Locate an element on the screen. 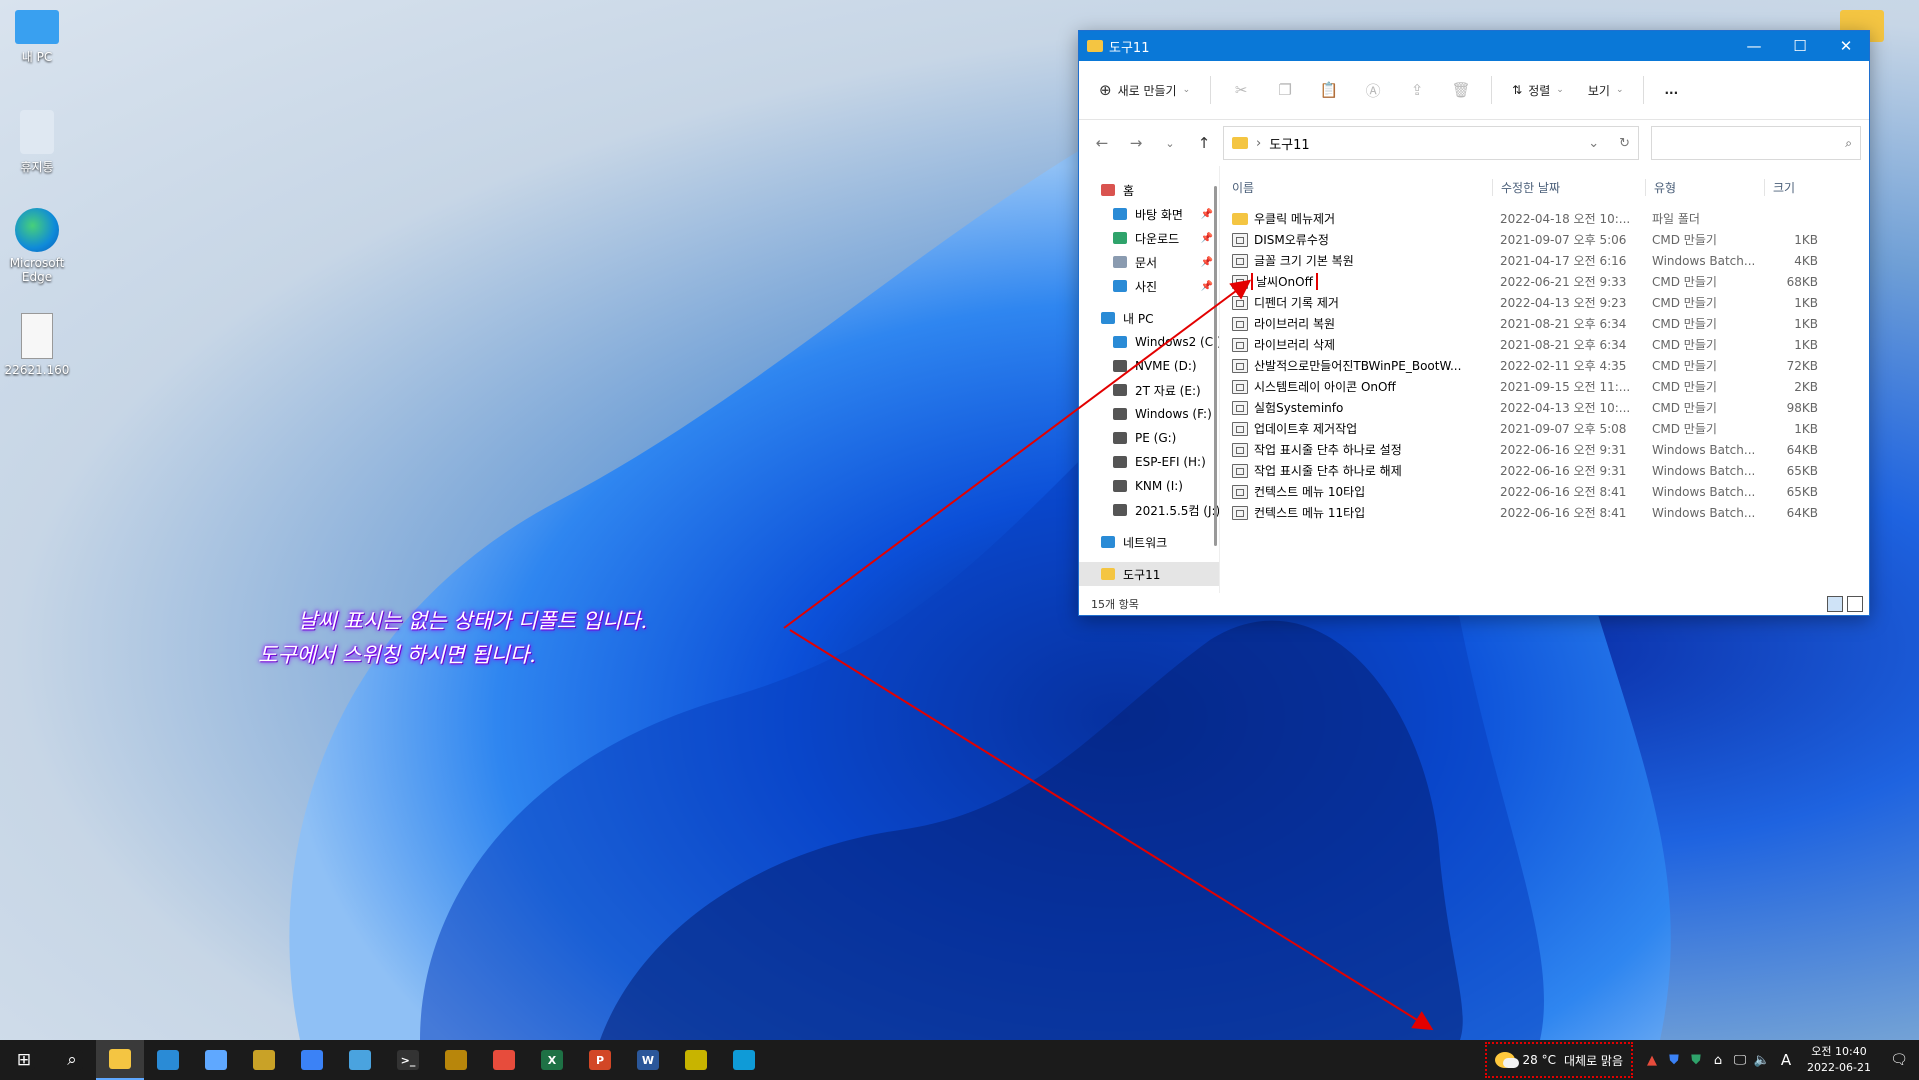 Image resolution: width=1919 pixels, height=1080 pixels. column-header-size: 크기 is located at coordinates (1797, 187).